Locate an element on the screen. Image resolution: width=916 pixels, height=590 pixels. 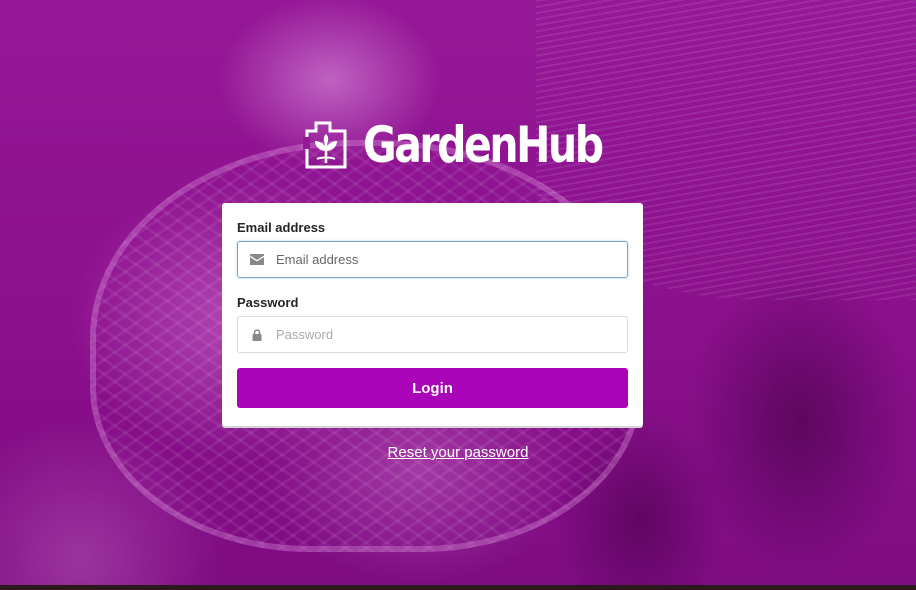
email-label: Email address is located at coordinates (281, 227).